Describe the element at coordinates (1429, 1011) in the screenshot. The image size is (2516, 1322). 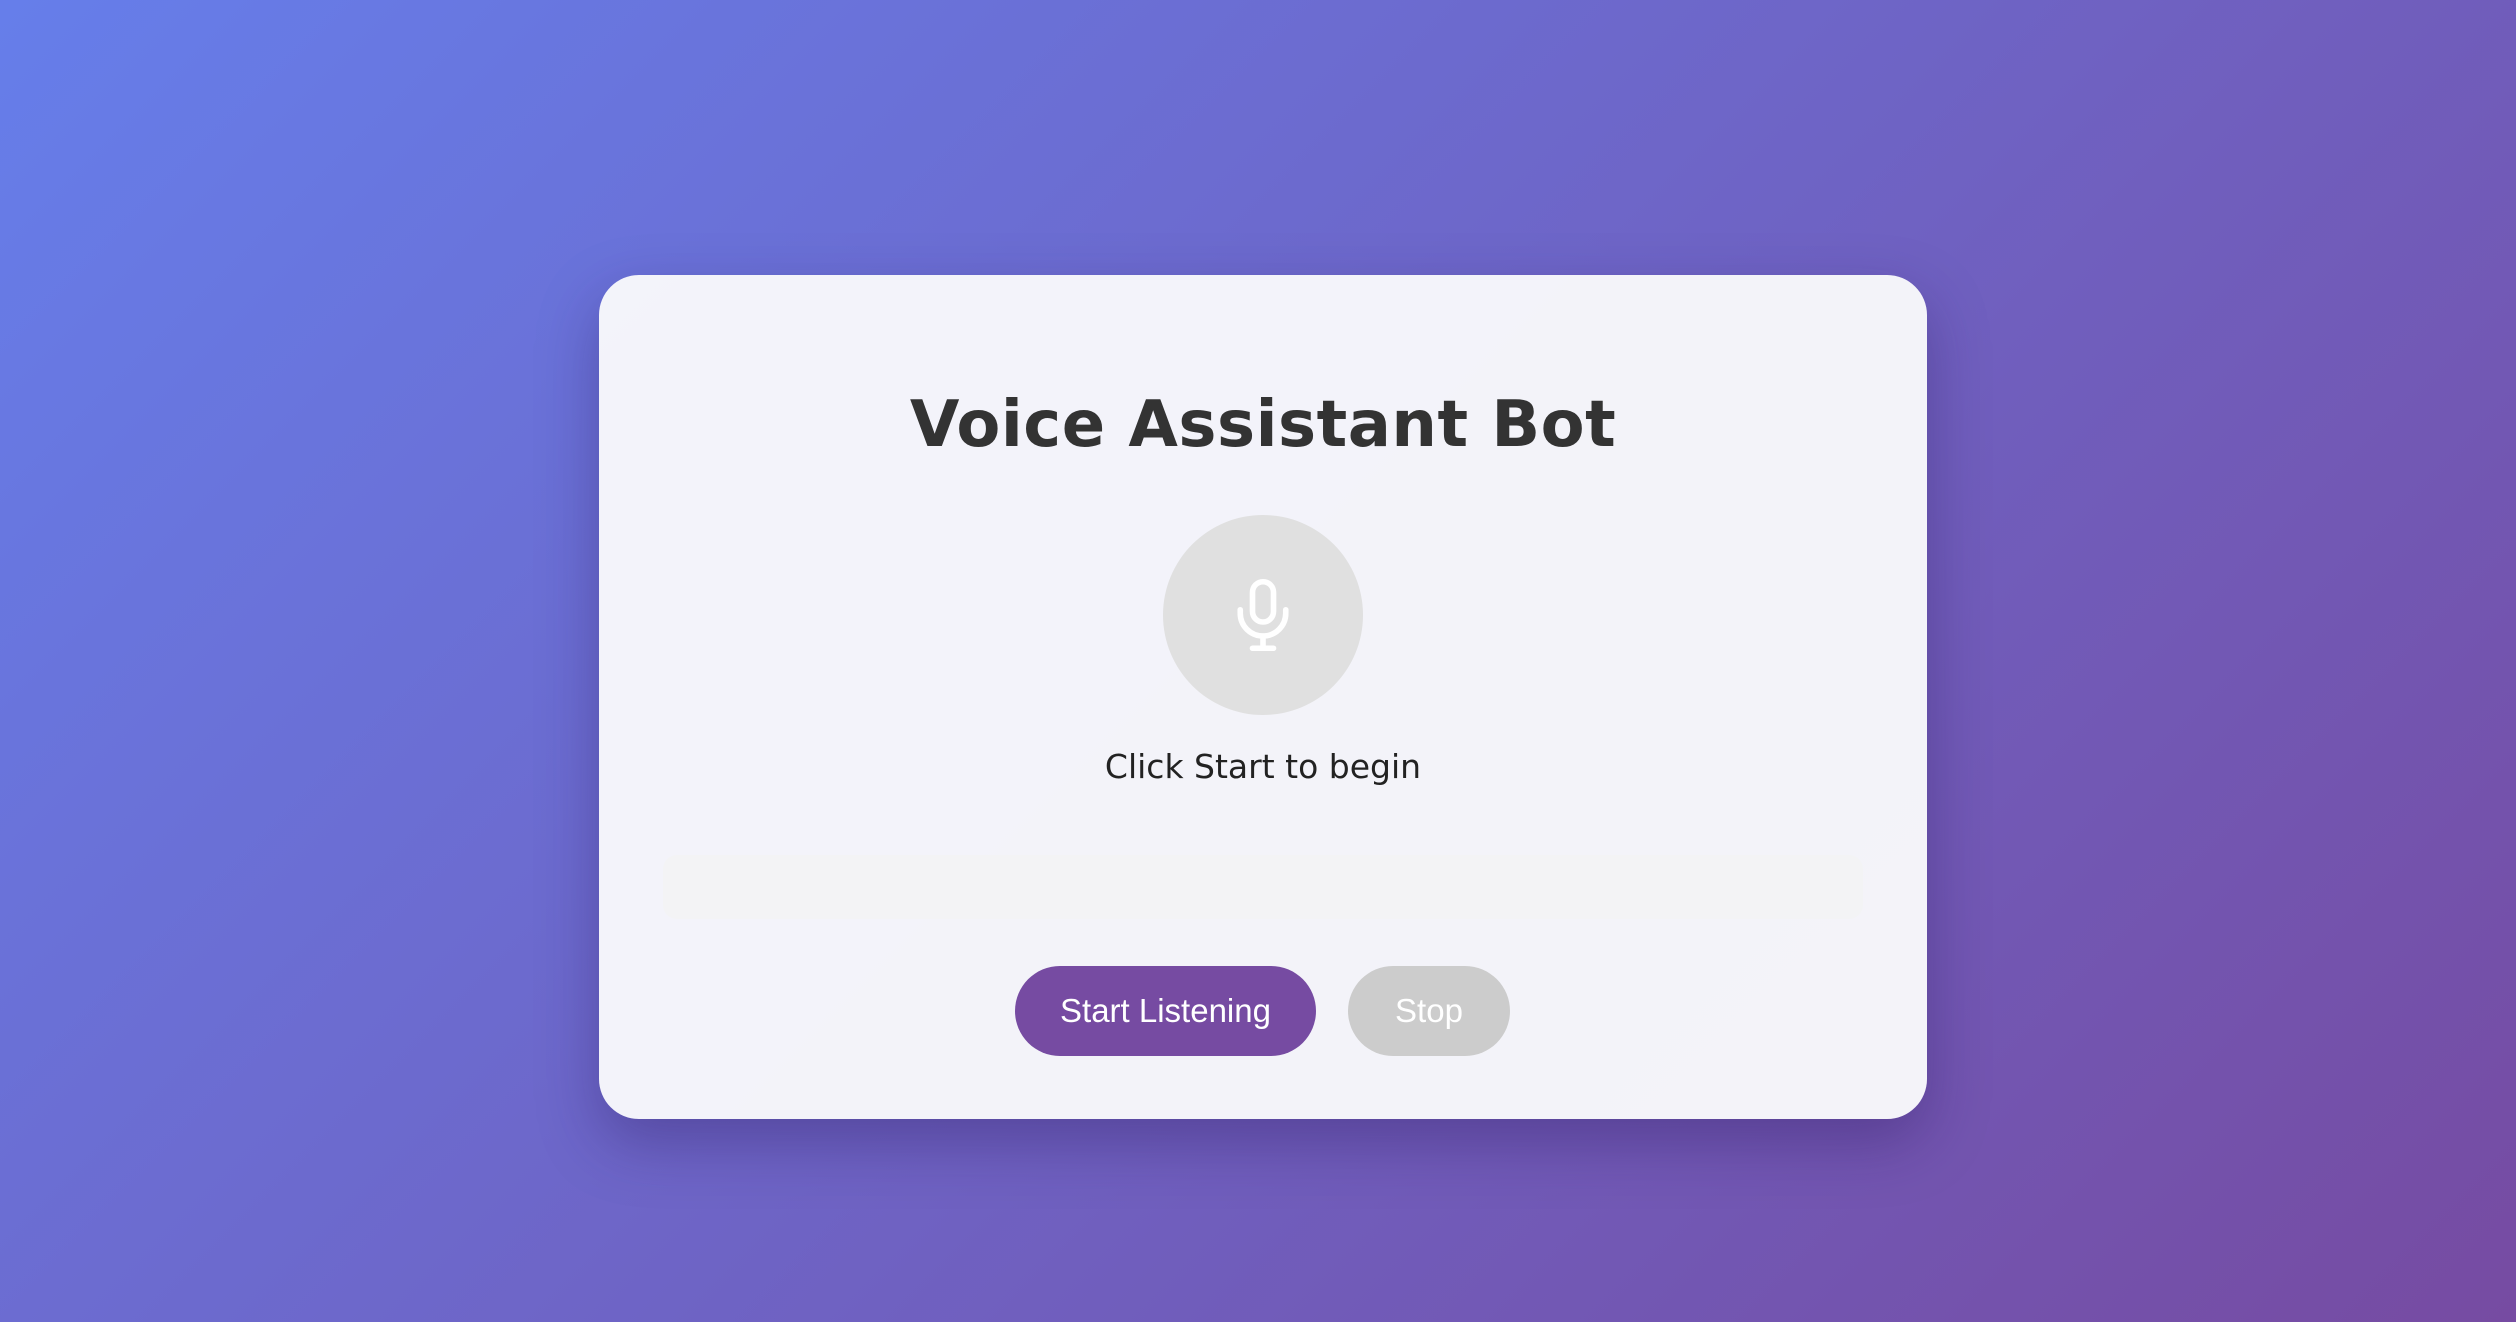
I see `stop-button: Stop` at that location.